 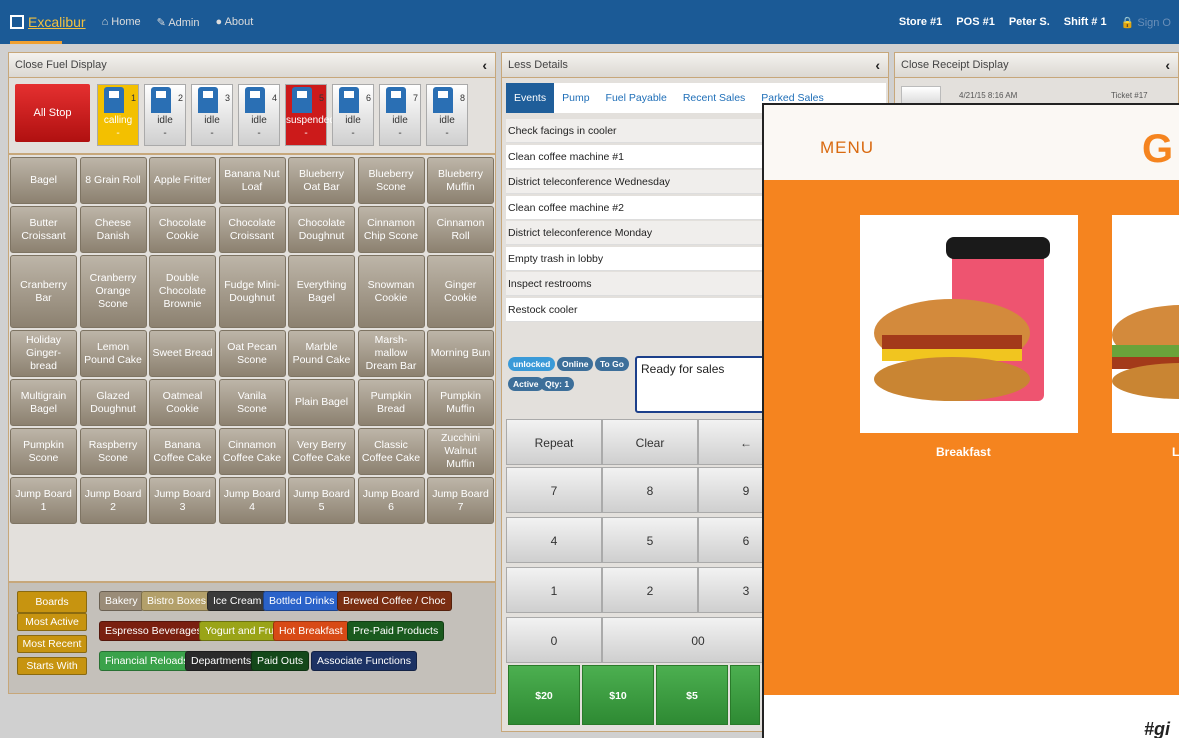 I want to click on keypad-key-Clear: Clear, so click(x=650, y=442).